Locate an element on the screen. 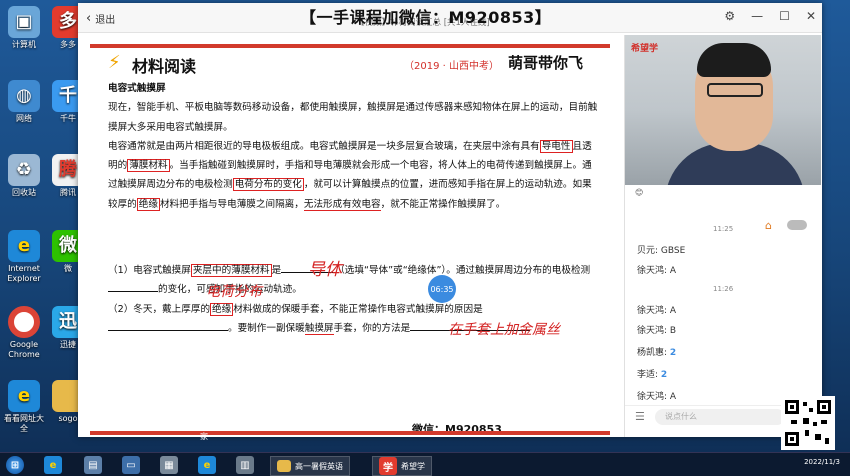  monitor-icon: ▭ is located at coordinates (131, 465).